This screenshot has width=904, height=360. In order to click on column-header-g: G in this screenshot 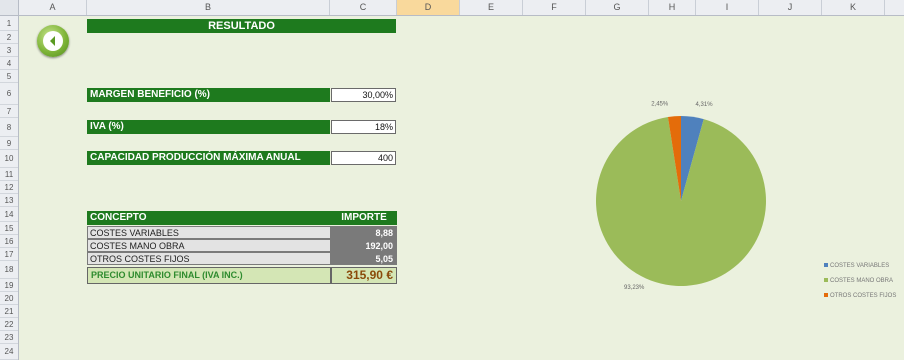, I will do `click(617, 7)`.